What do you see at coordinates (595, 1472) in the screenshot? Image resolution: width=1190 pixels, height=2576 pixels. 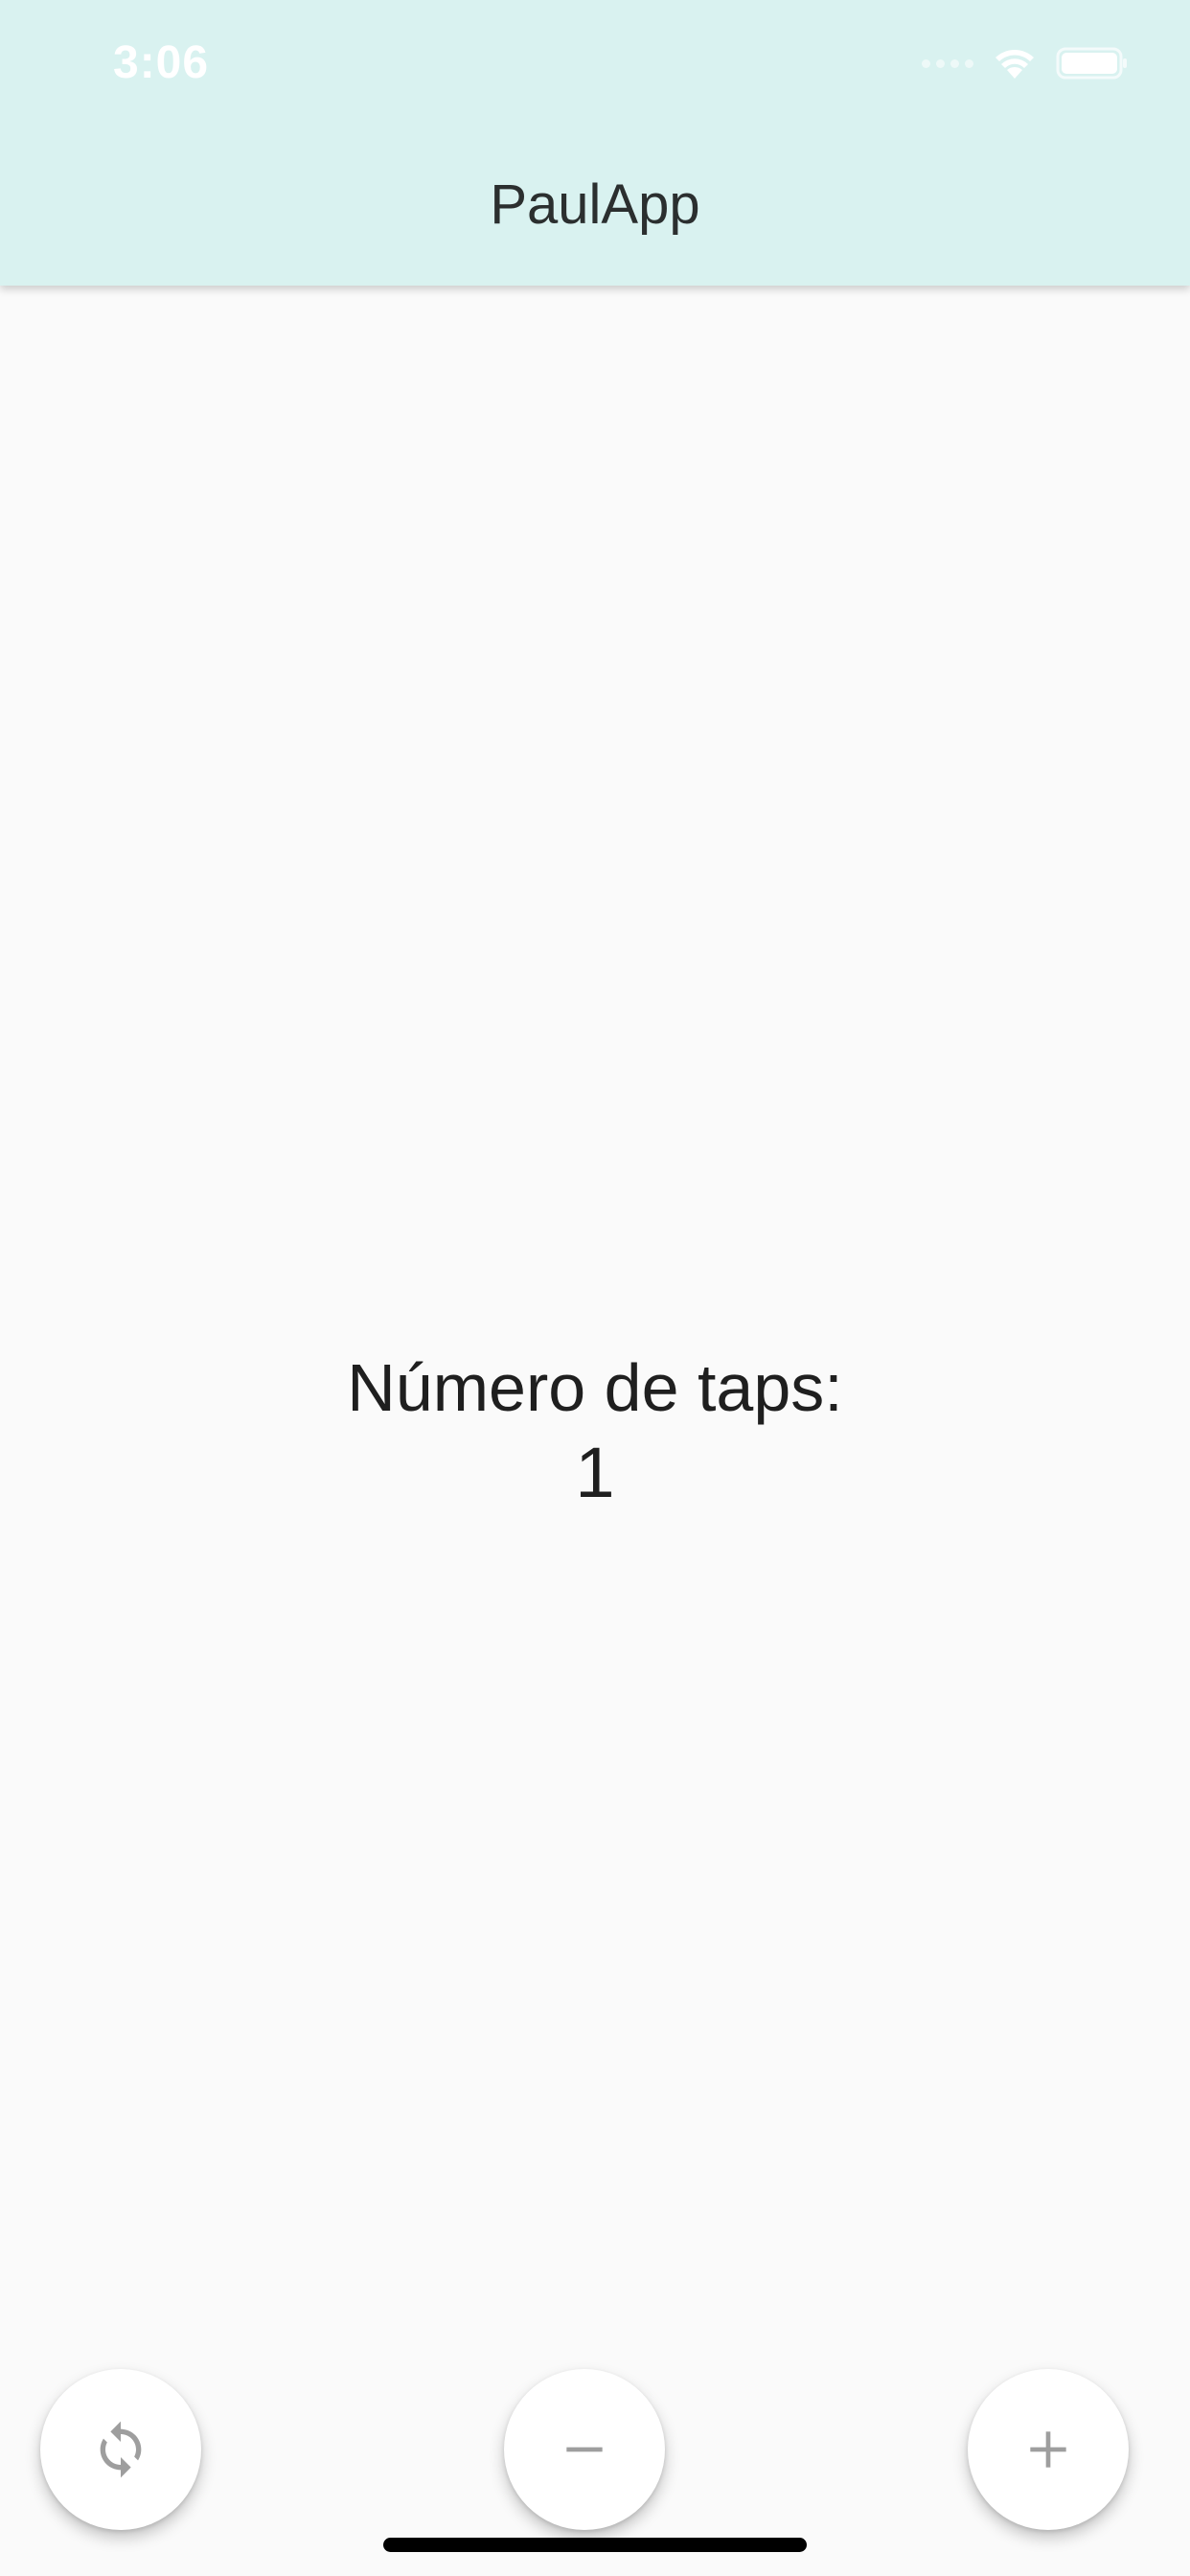 I see `counter-value: 1` at bounding box center [595, 1472].